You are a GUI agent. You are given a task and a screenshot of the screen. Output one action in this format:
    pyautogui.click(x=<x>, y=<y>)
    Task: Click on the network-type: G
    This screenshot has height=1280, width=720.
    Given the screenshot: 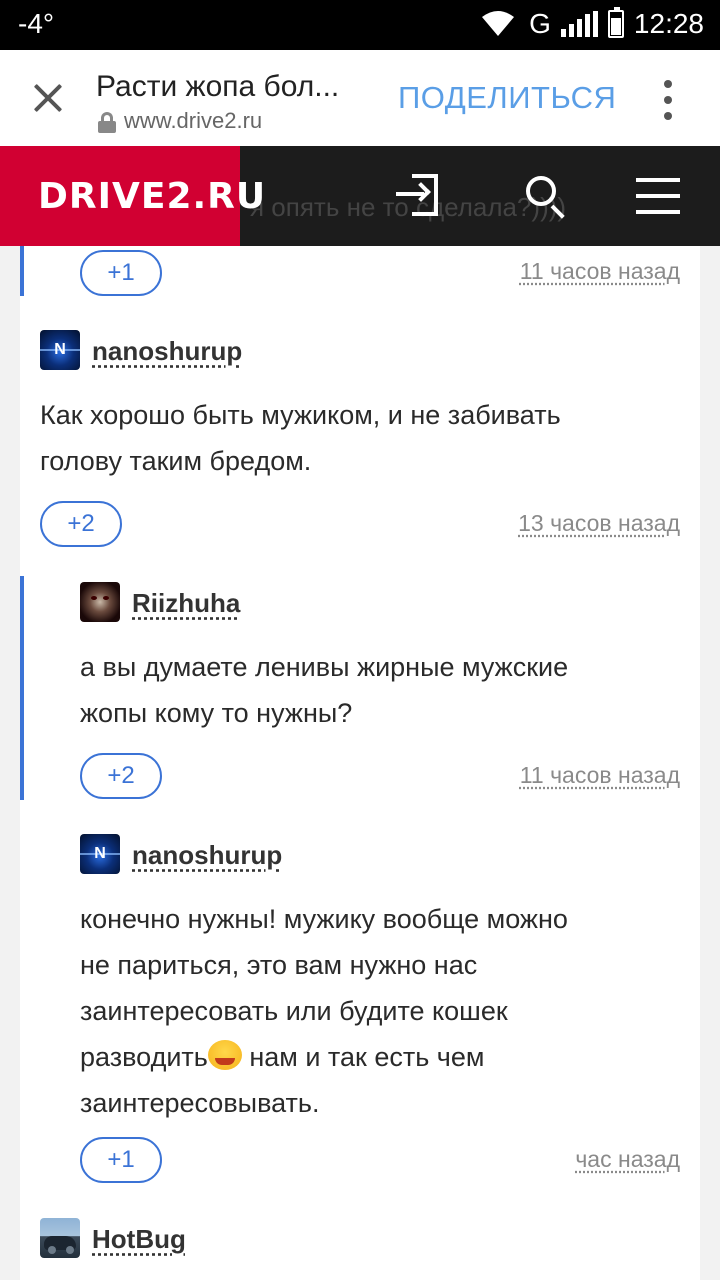 What is the action you would take?
    pyautogui.click(x=540, y=23)
    